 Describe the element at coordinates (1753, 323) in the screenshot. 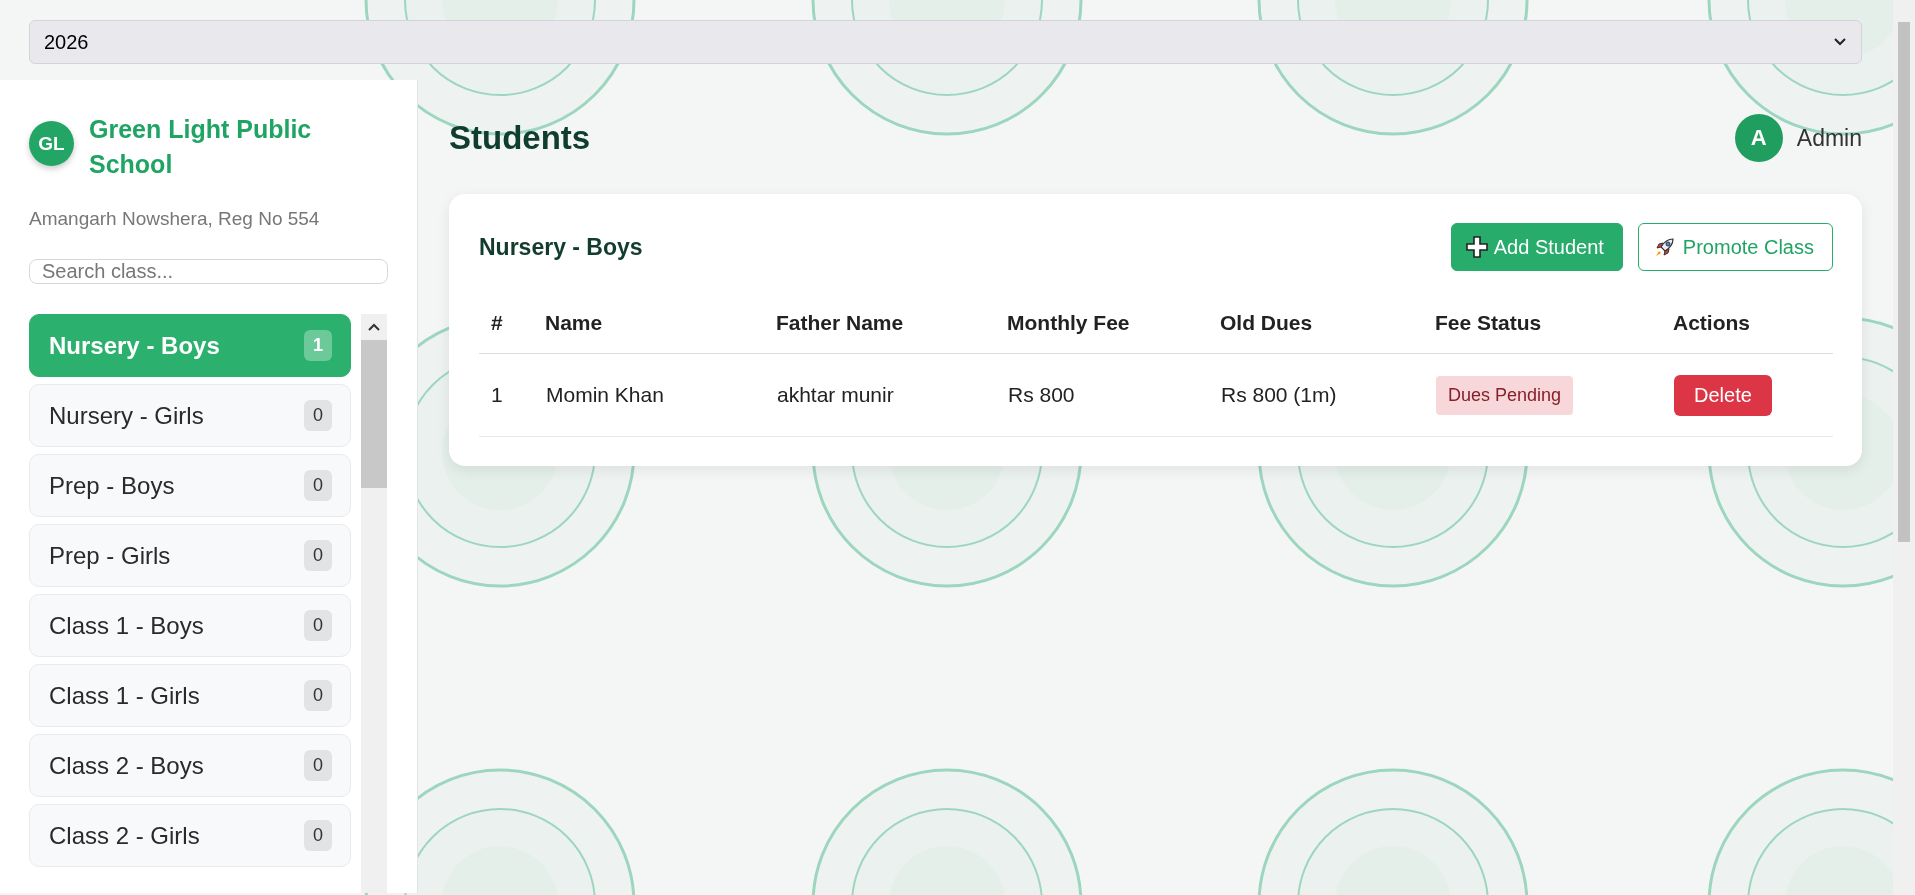

I see `column-header: Actions` at that location.